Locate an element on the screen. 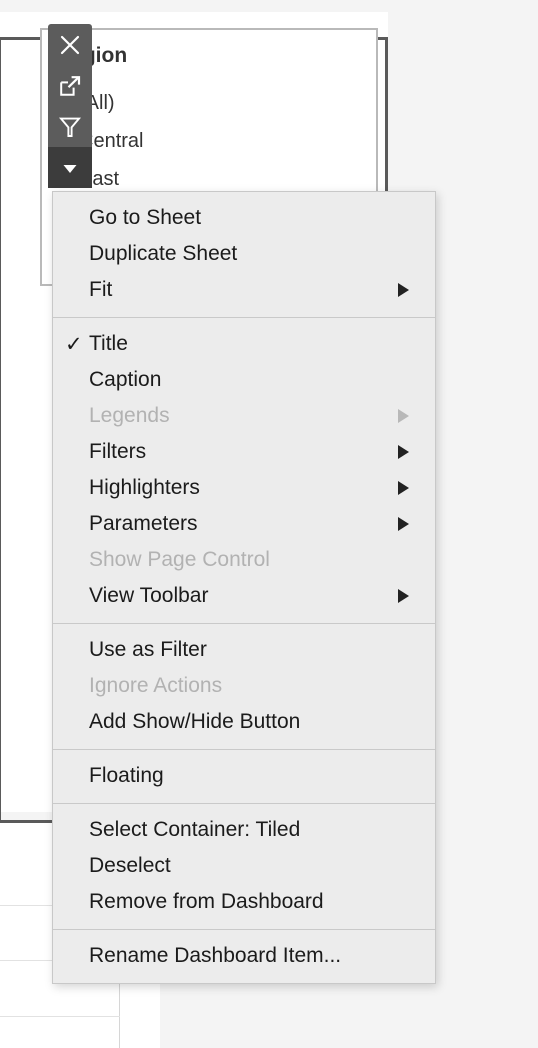  menu-item-label: Legends is located at coordinates (129, 415).